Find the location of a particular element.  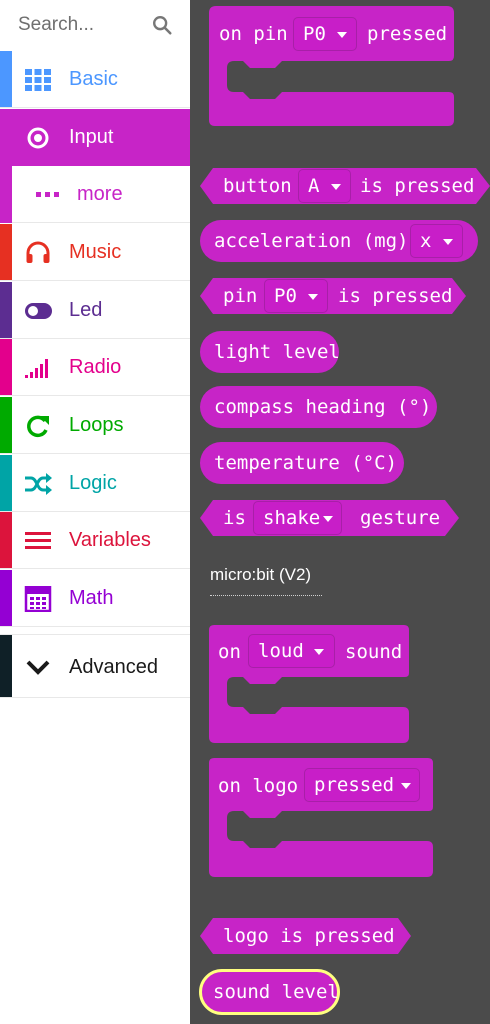

block-text: logo is pressed is located at coordinates (309, 936).